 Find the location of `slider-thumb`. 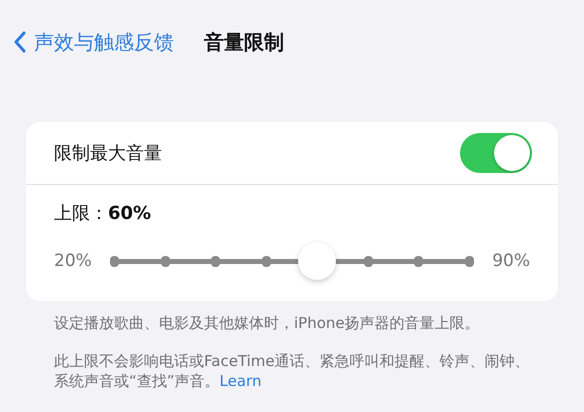

slider-thumb is located at coordinates (317, 261).